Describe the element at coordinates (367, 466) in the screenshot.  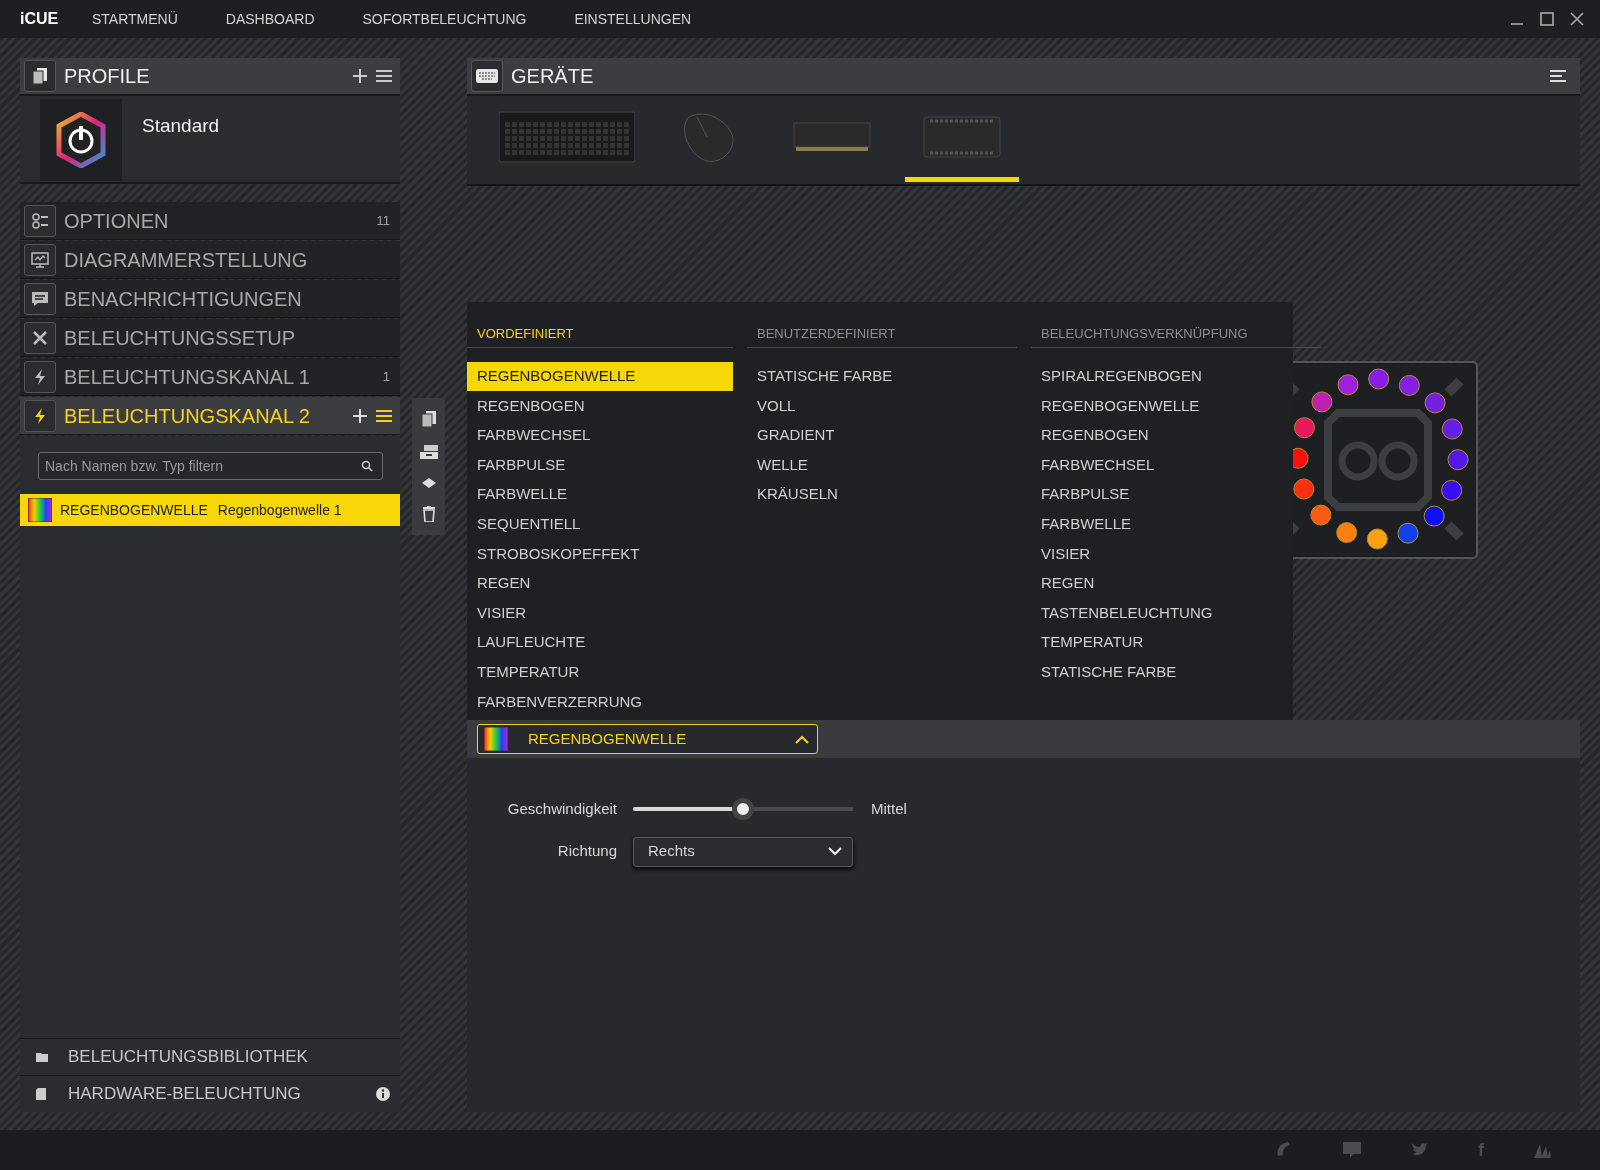
I see `search-icon` at that location.